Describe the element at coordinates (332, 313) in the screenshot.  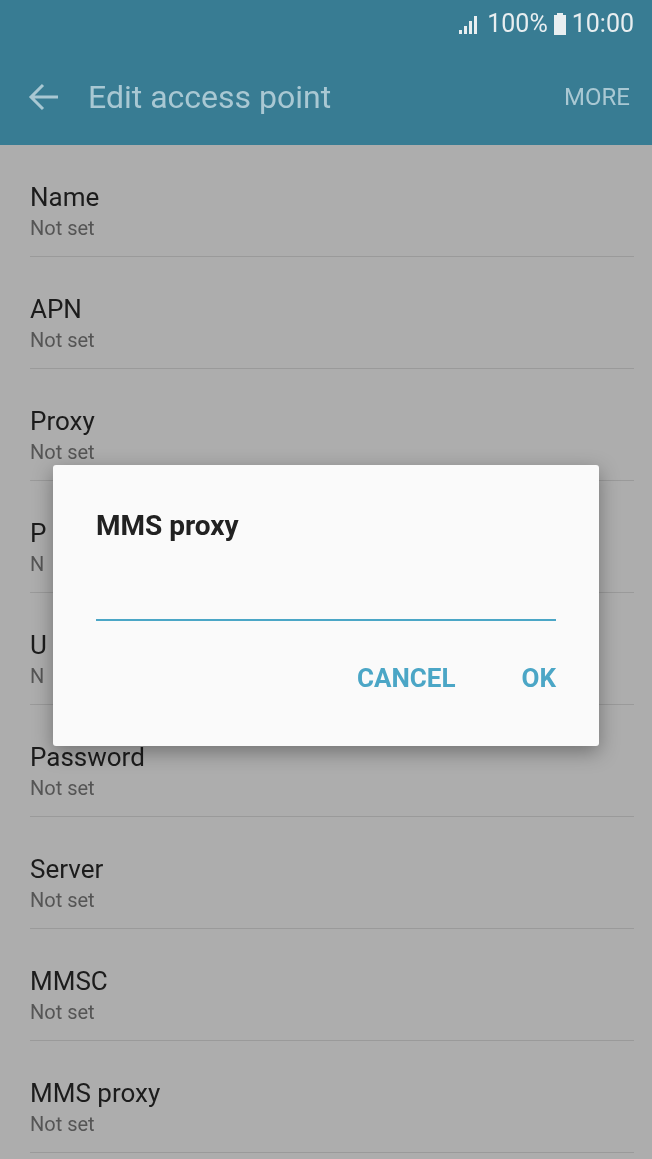
I see `settings-row: APN Not set` at that location.